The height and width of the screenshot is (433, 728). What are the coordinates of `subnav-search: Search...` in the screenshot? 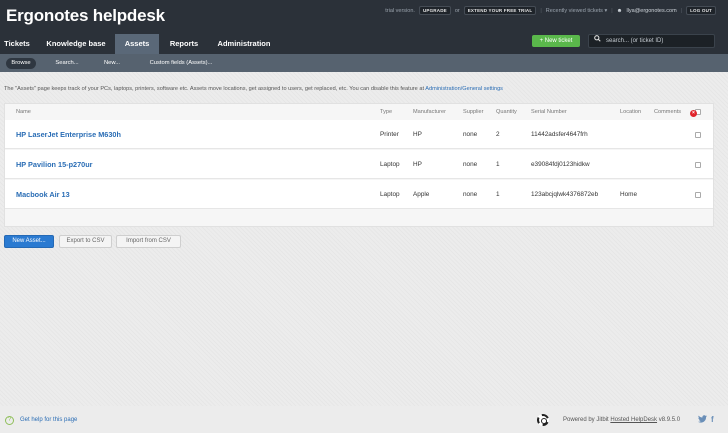 It's located at (67, 63).